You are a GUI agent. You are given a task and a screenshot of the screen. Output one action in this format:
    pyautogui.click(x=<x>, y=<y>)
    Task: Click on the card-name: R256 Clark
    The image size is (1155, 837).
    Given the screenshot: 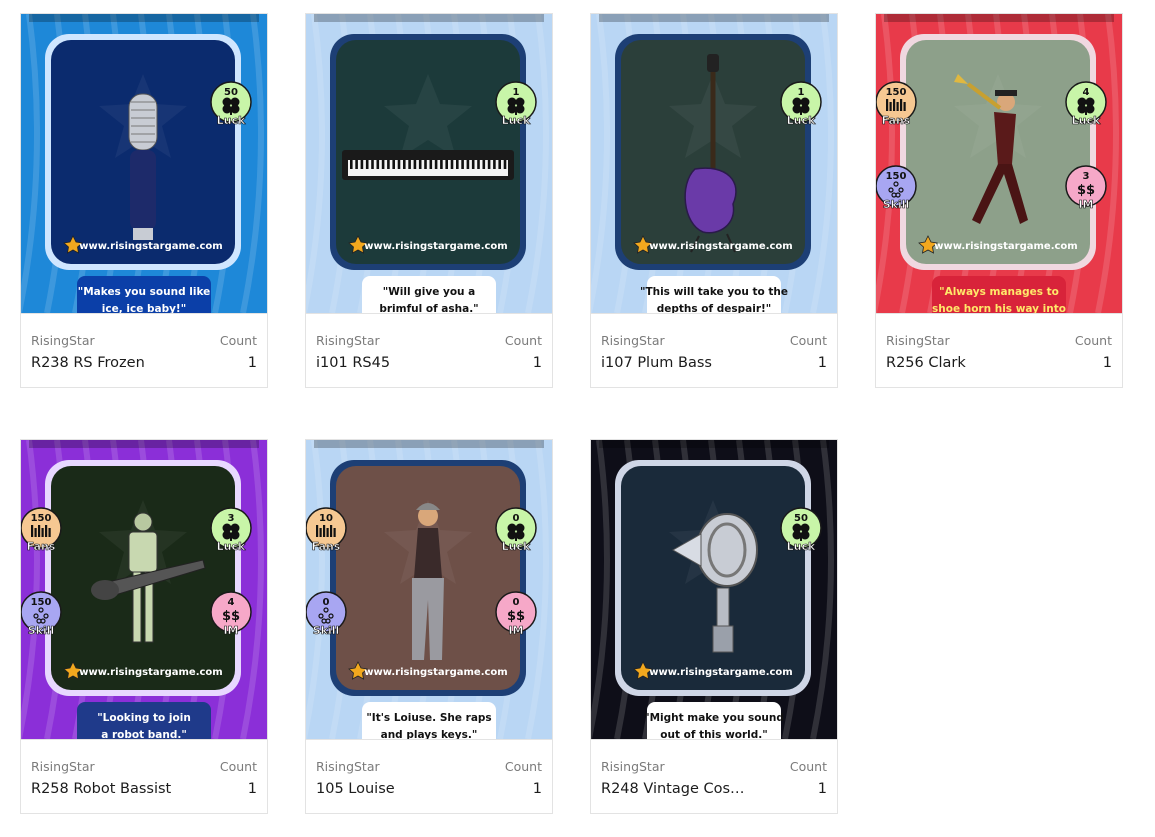 What is the action you would take?
    pyautogui.click(x=926, y=363)
    